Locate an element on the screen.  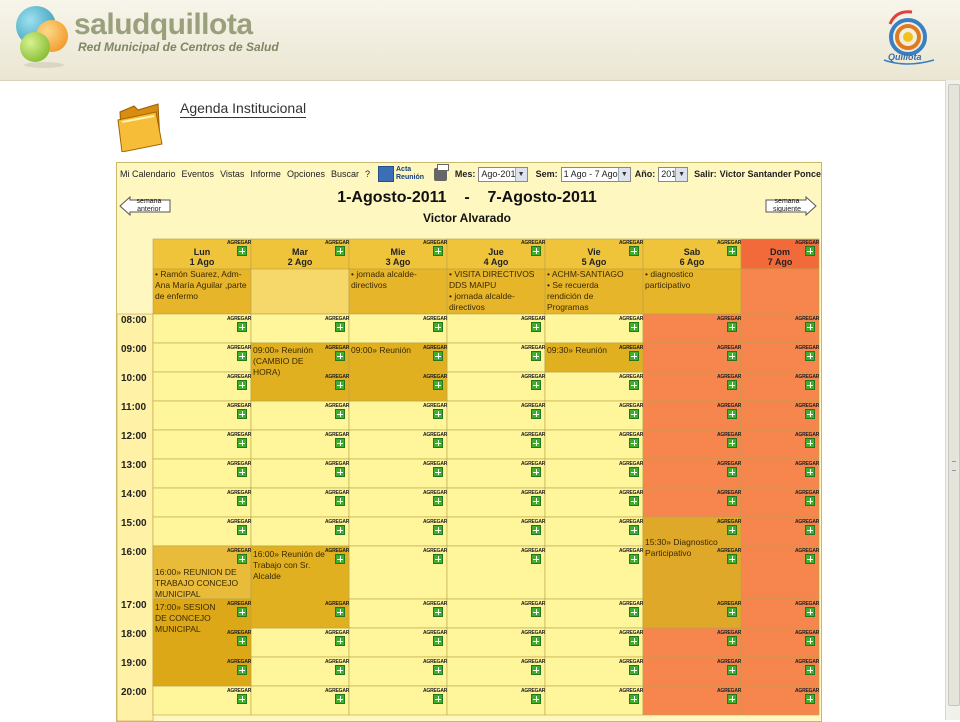
event-lun-1700: 17:00» SESION DE CONCEJO MUNICIPAL is located at coordinates (192, 618).